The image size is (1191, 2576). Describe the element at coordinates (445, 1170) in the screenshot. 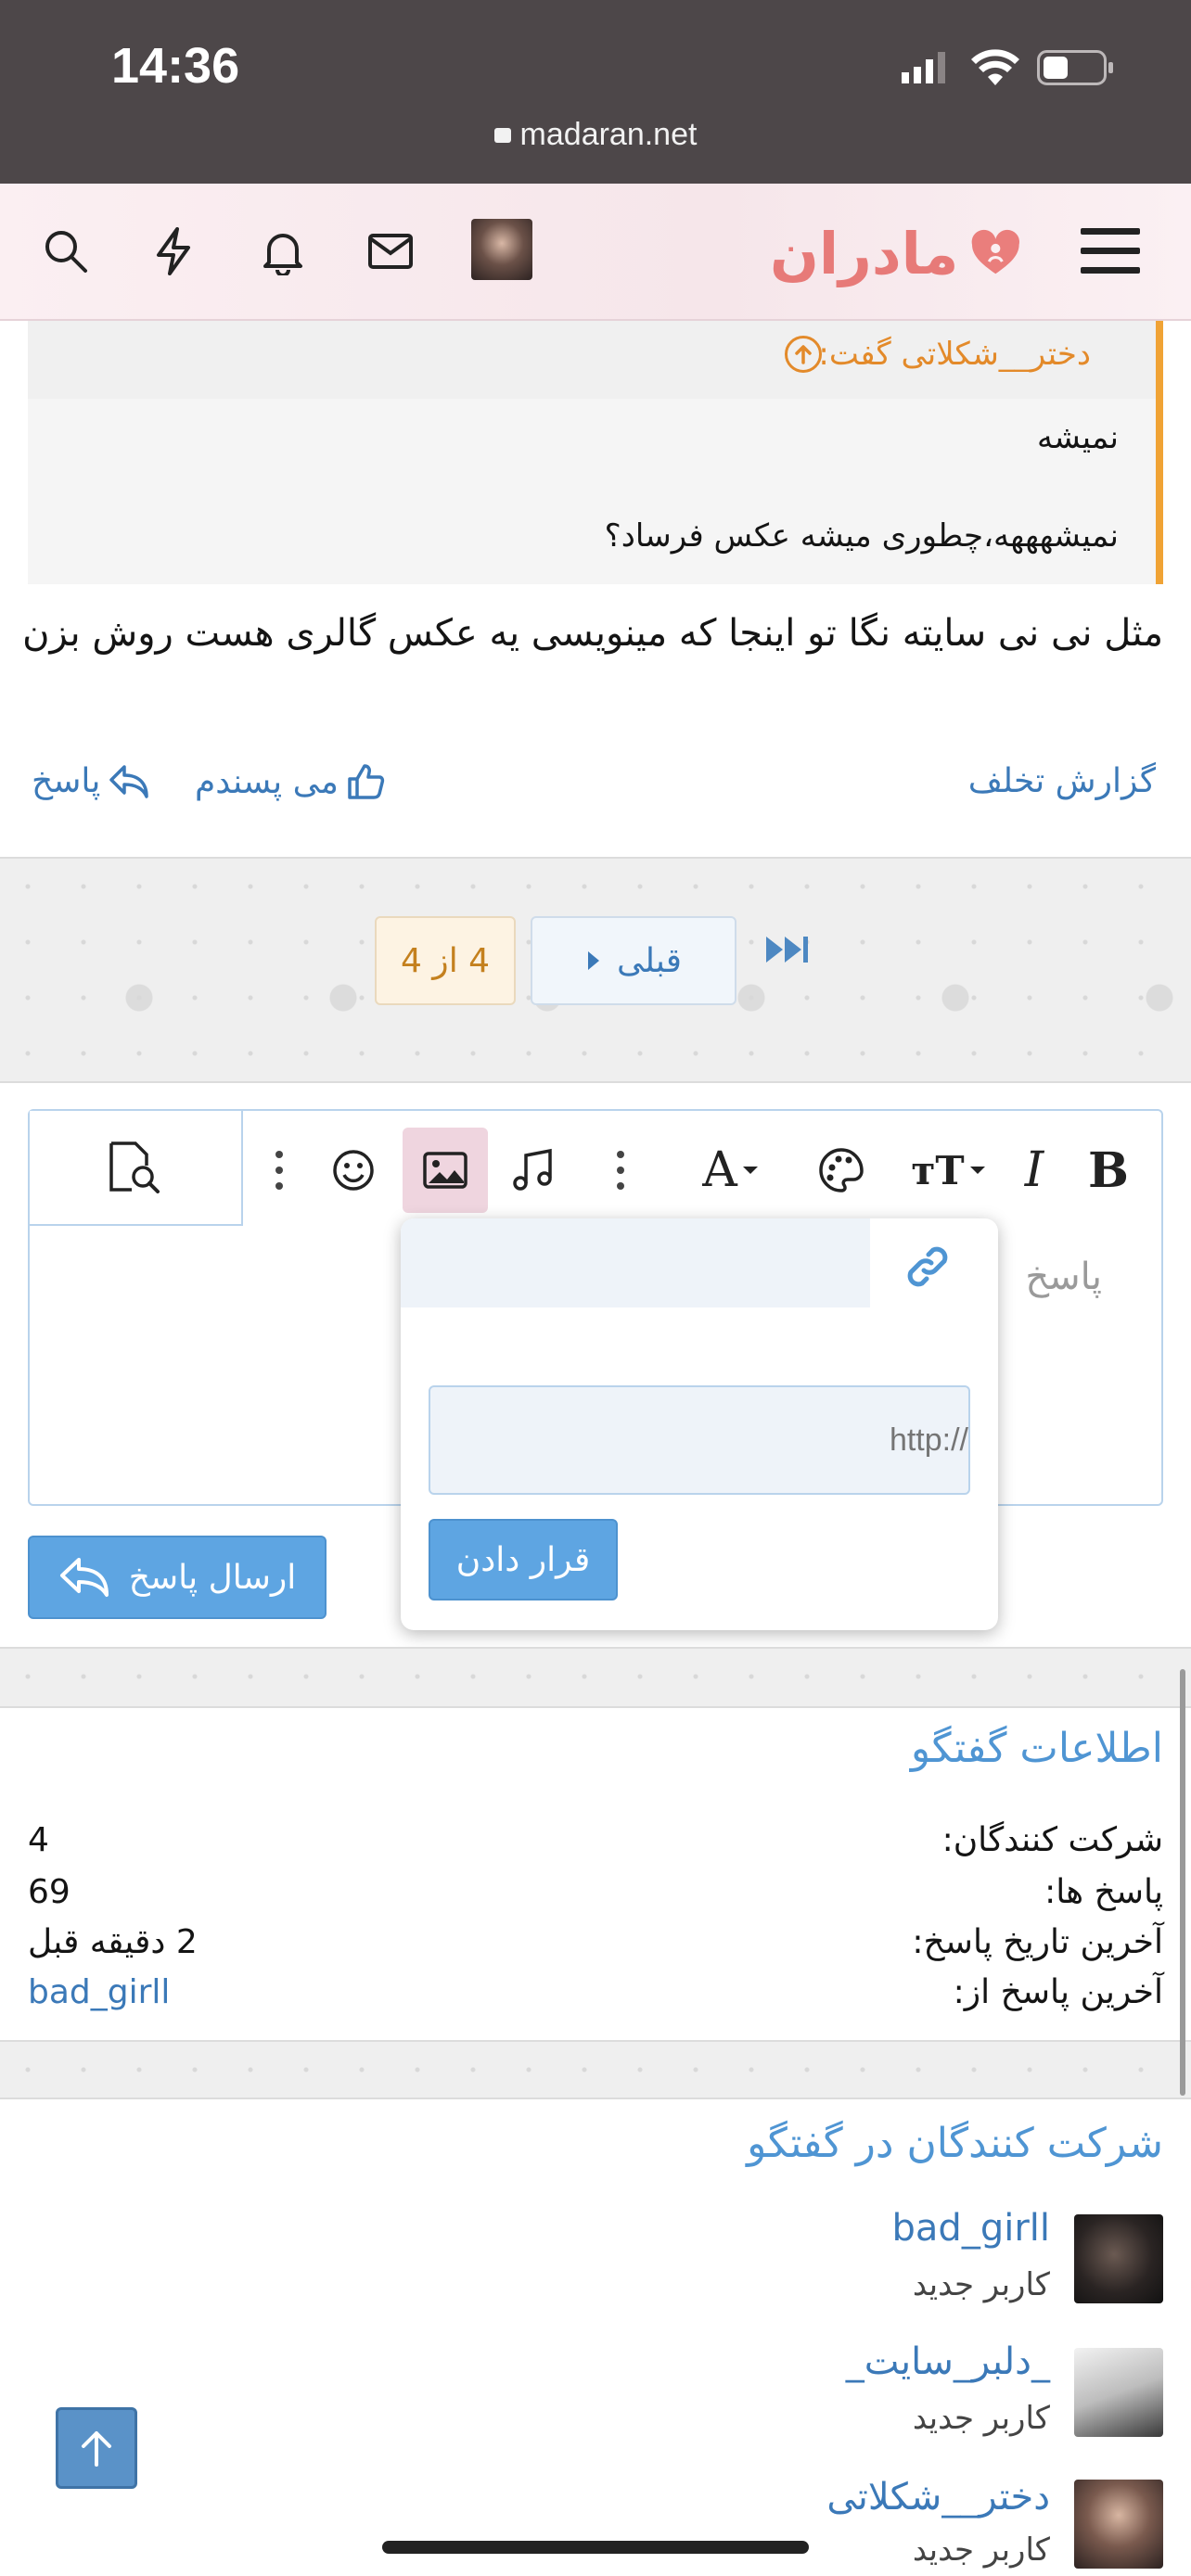

I see `image-icon` at that location.